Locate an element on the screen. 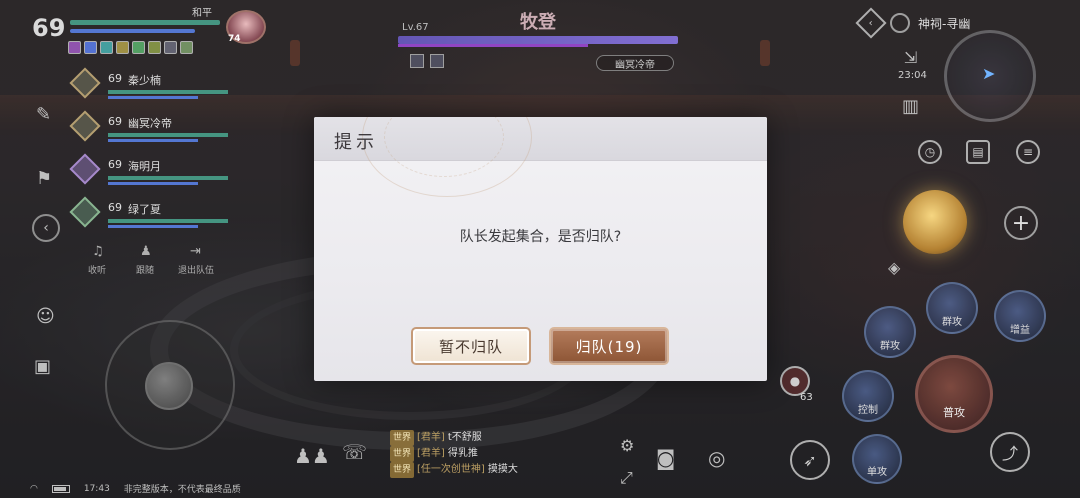 The width and height of the screenshot is (1080, 498). dialog-header: 提示 is located at coordinates (540, 157).